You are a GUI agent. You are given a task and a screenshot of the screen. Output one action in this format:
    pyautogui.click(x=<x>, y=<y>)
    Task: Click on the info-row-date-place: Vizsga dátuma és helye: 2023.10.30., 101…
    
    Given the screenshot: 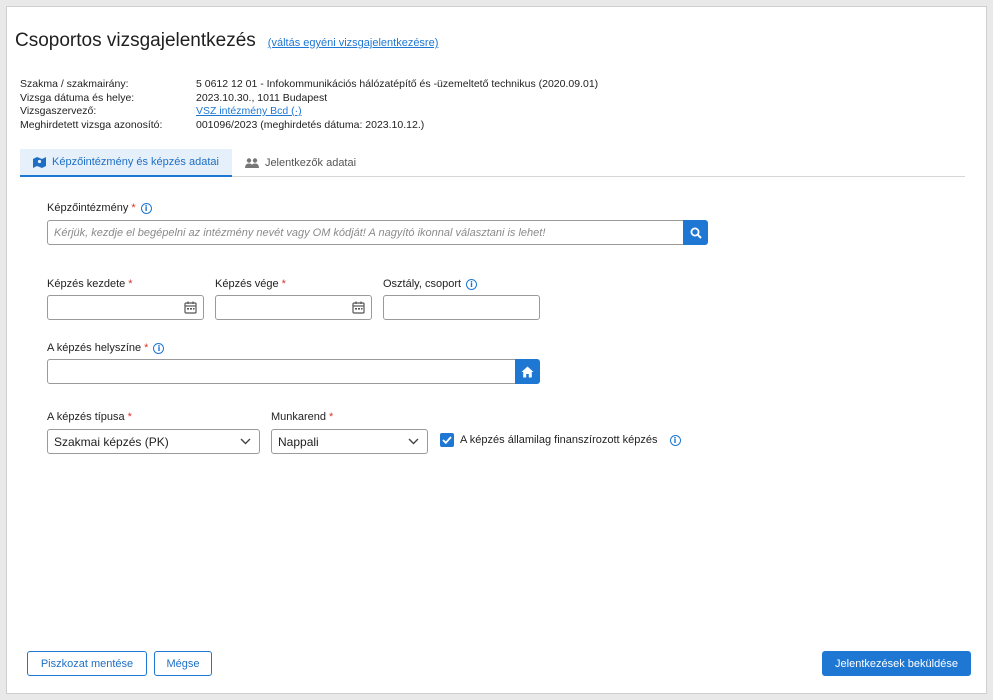 What is the action you would take?
    pyautogui.click(x=309, y=99)
    